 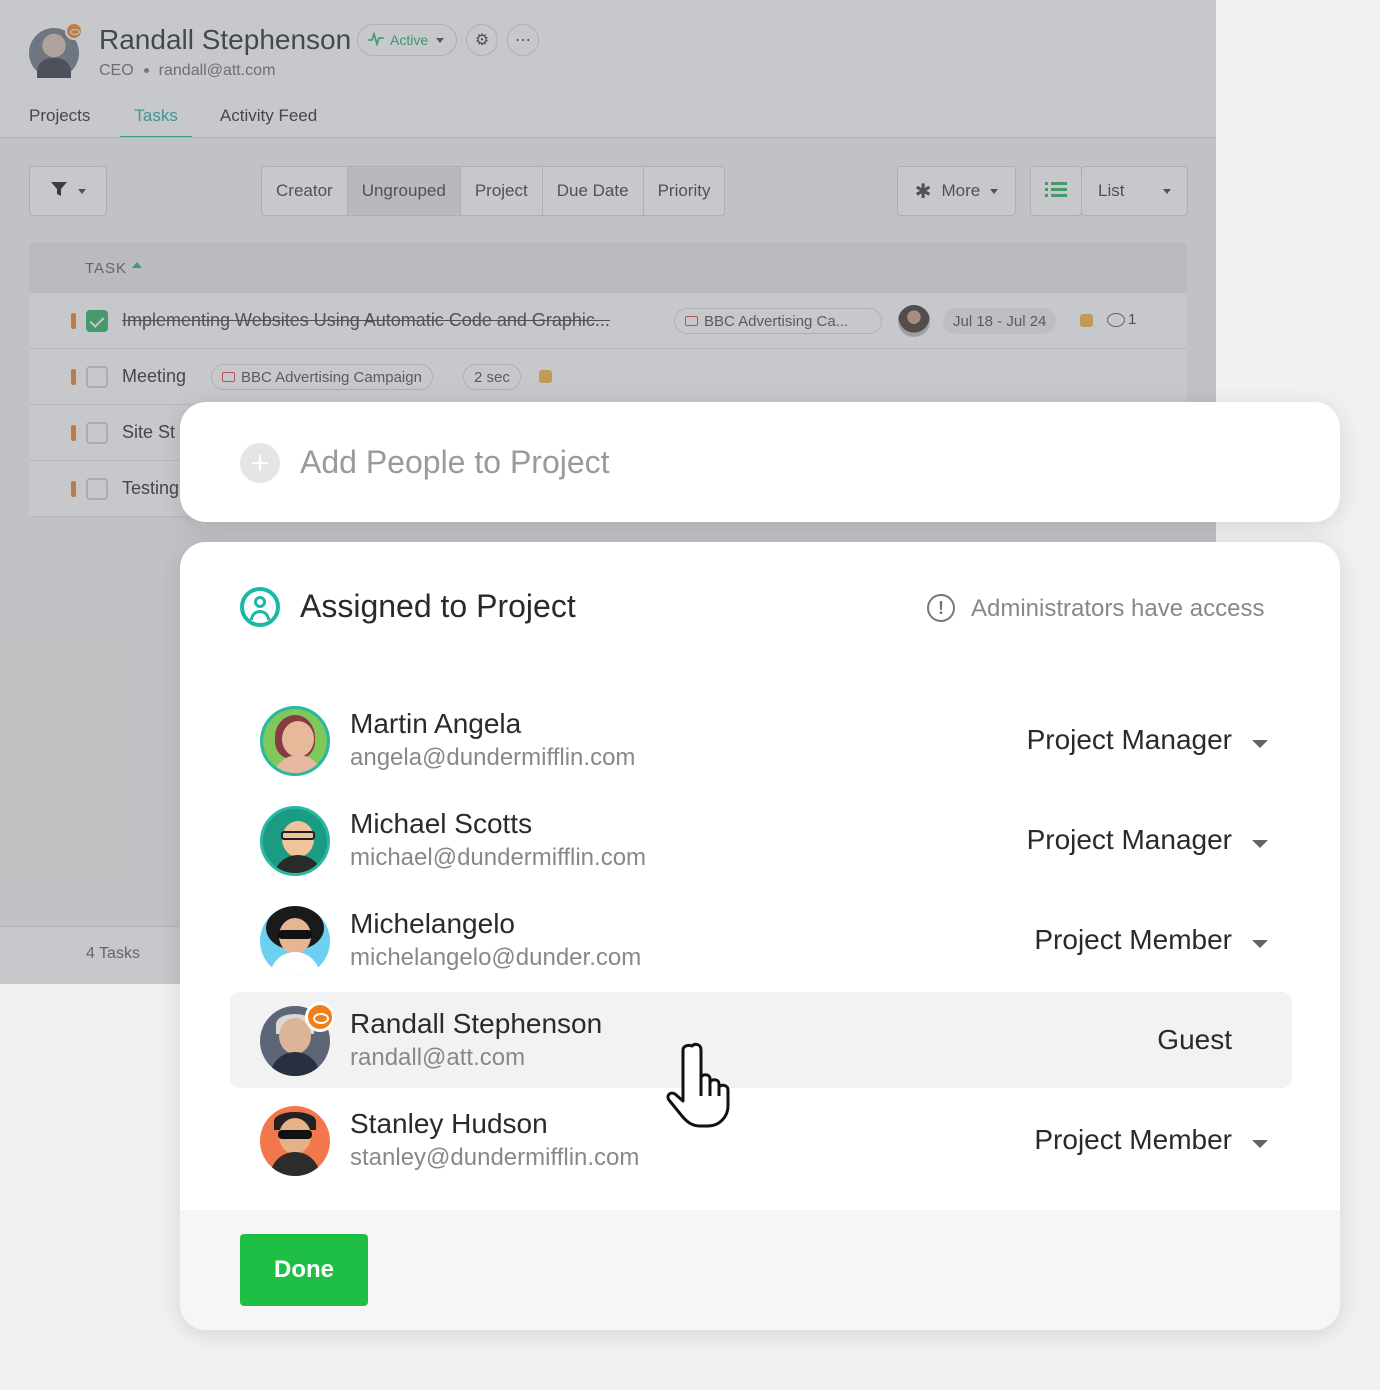 I want to click on more-button: ✱ More, so click(x=956, y=191).